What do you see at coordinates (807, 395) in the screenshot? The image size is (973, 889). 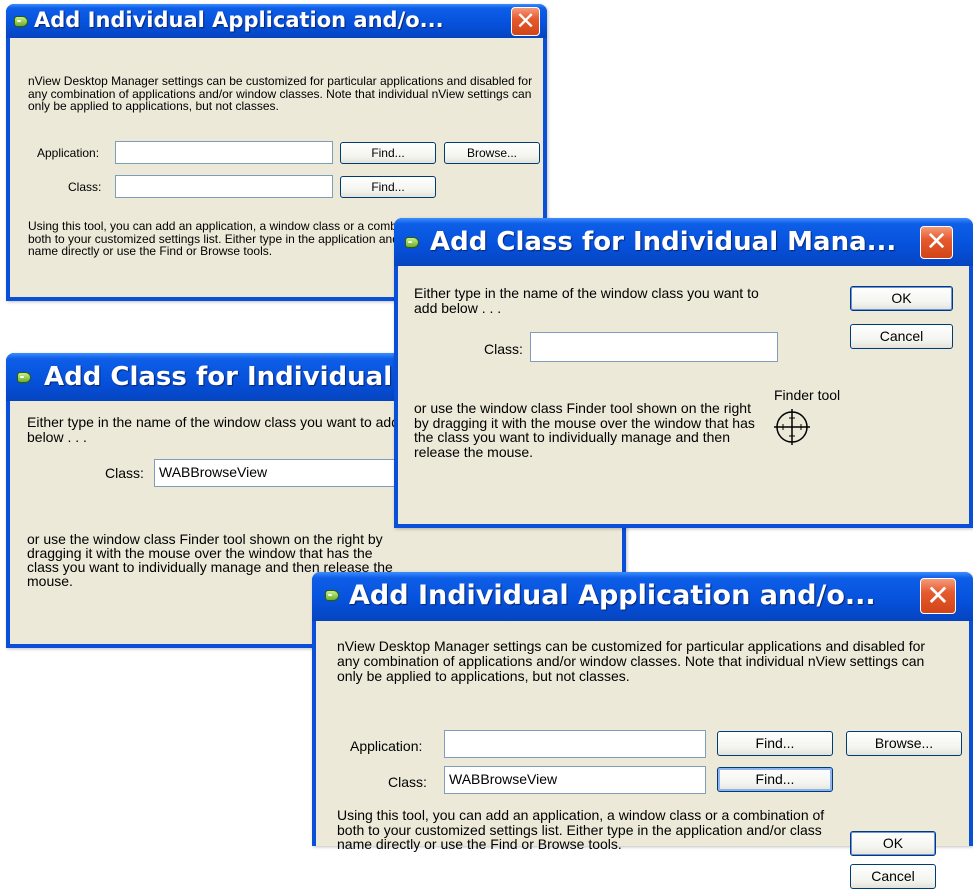 I see `finder-tool-label: Finder tool` at bounding box center [807, 395].